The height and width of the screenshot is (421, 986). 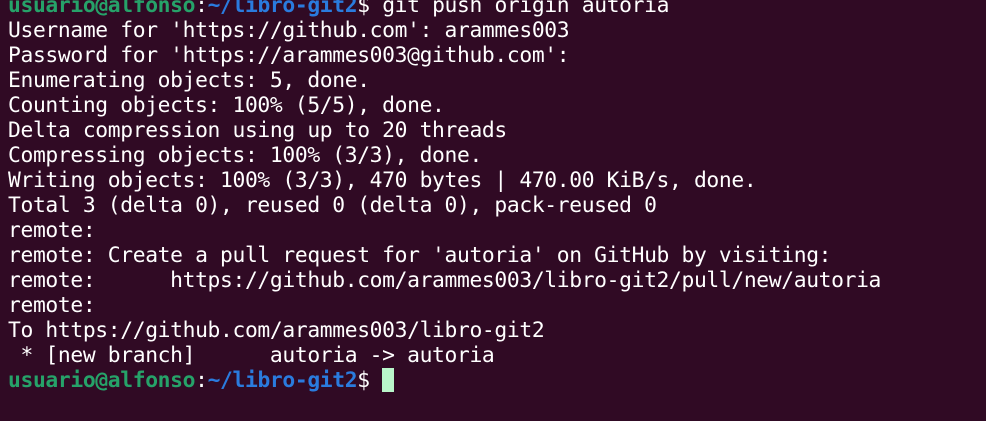 I want to click on output-line: Counting objects: 100% (5/5), done., so click(x=226, y=105).